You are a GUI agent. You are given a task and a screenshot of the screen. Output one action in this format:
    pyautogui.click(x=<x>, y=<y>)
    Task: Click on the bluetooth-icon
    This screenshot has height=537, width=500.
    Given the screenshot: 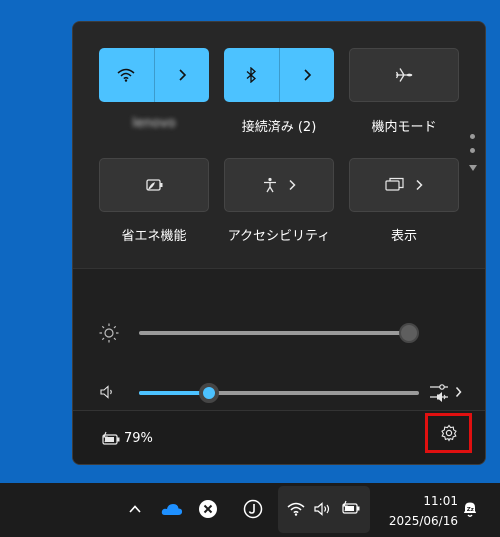 What is the action you would take?
    pyautogui.click(x=251, y=75)
    